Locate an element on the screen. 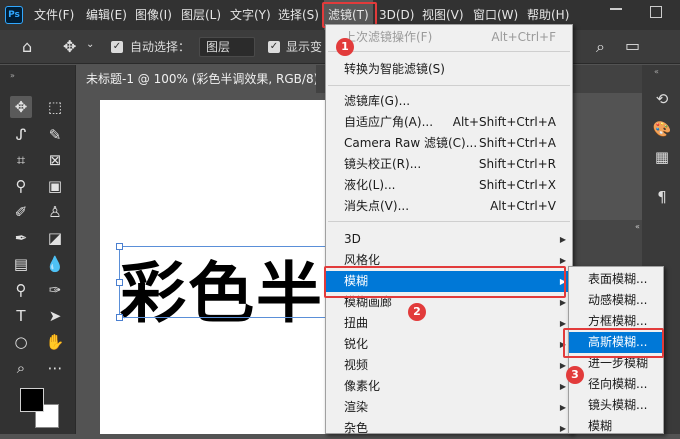  frame-tool-icon: ⊠ is located at coordinates (55, 160).